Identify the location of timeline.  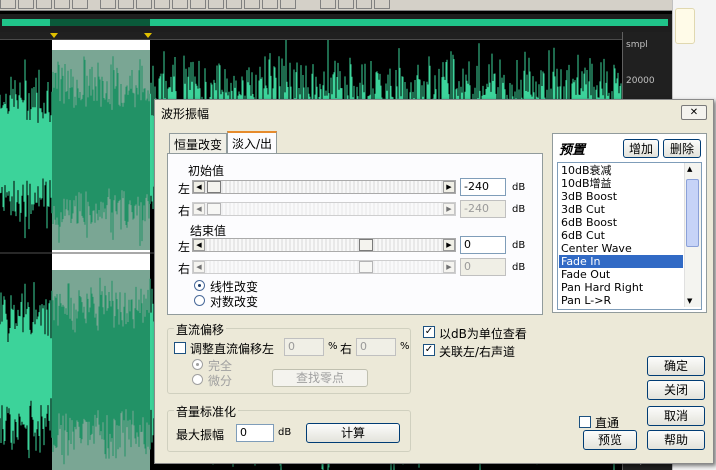
(311, 36).